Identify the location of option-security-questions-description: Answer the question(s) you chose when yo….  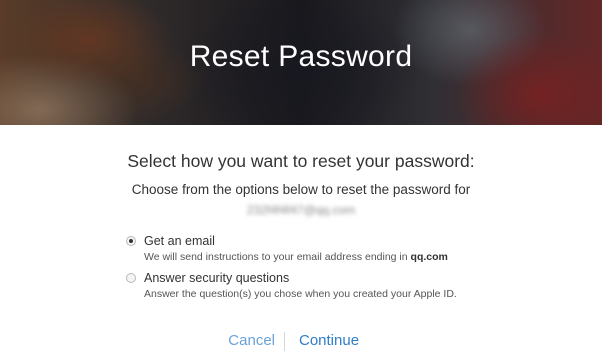
(300, 294).